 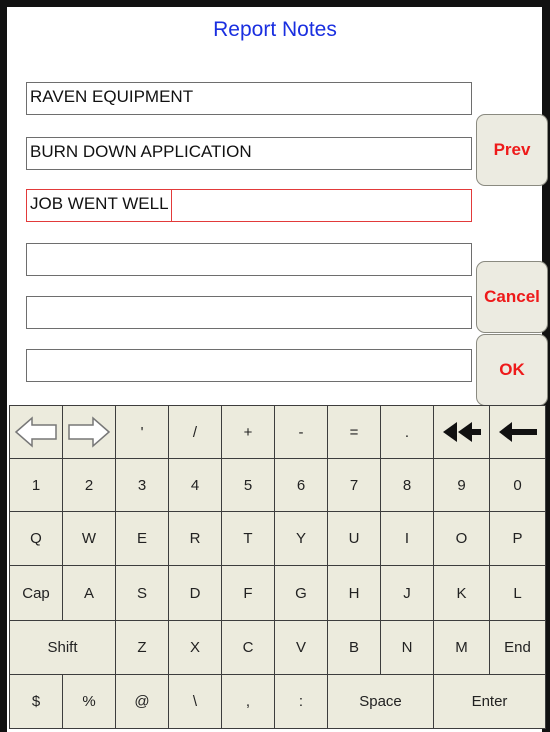 What do you see at coordinates (142, 485) in the screenshot?
I see `key-3: 3` at bounding box center [142, 485].